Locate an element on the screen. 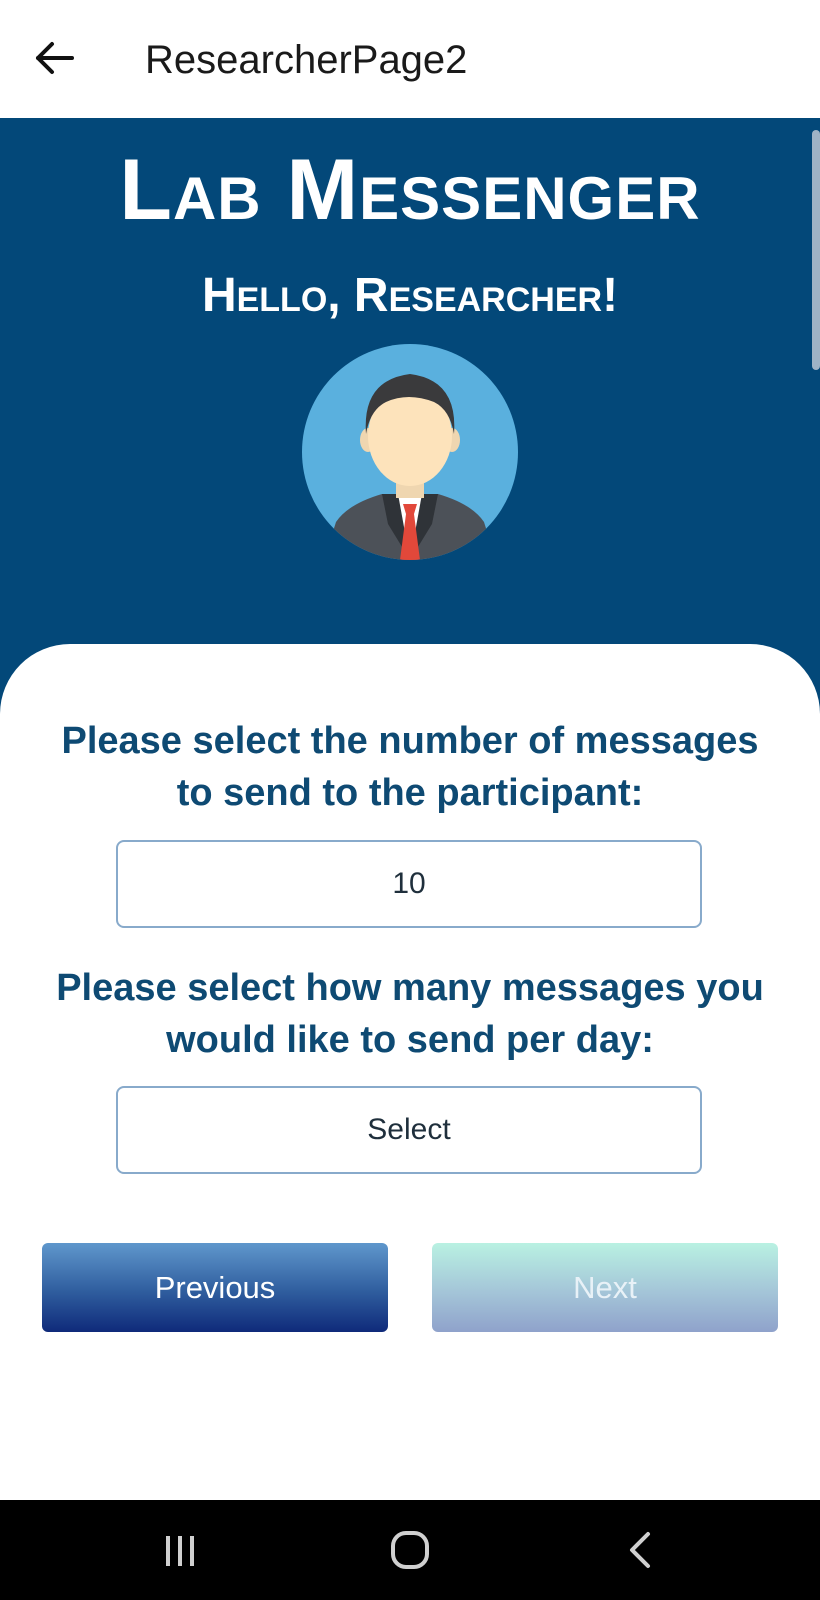 This screenshot has height=1600, width=820. recents-button is located at coordinates (180, 1550).